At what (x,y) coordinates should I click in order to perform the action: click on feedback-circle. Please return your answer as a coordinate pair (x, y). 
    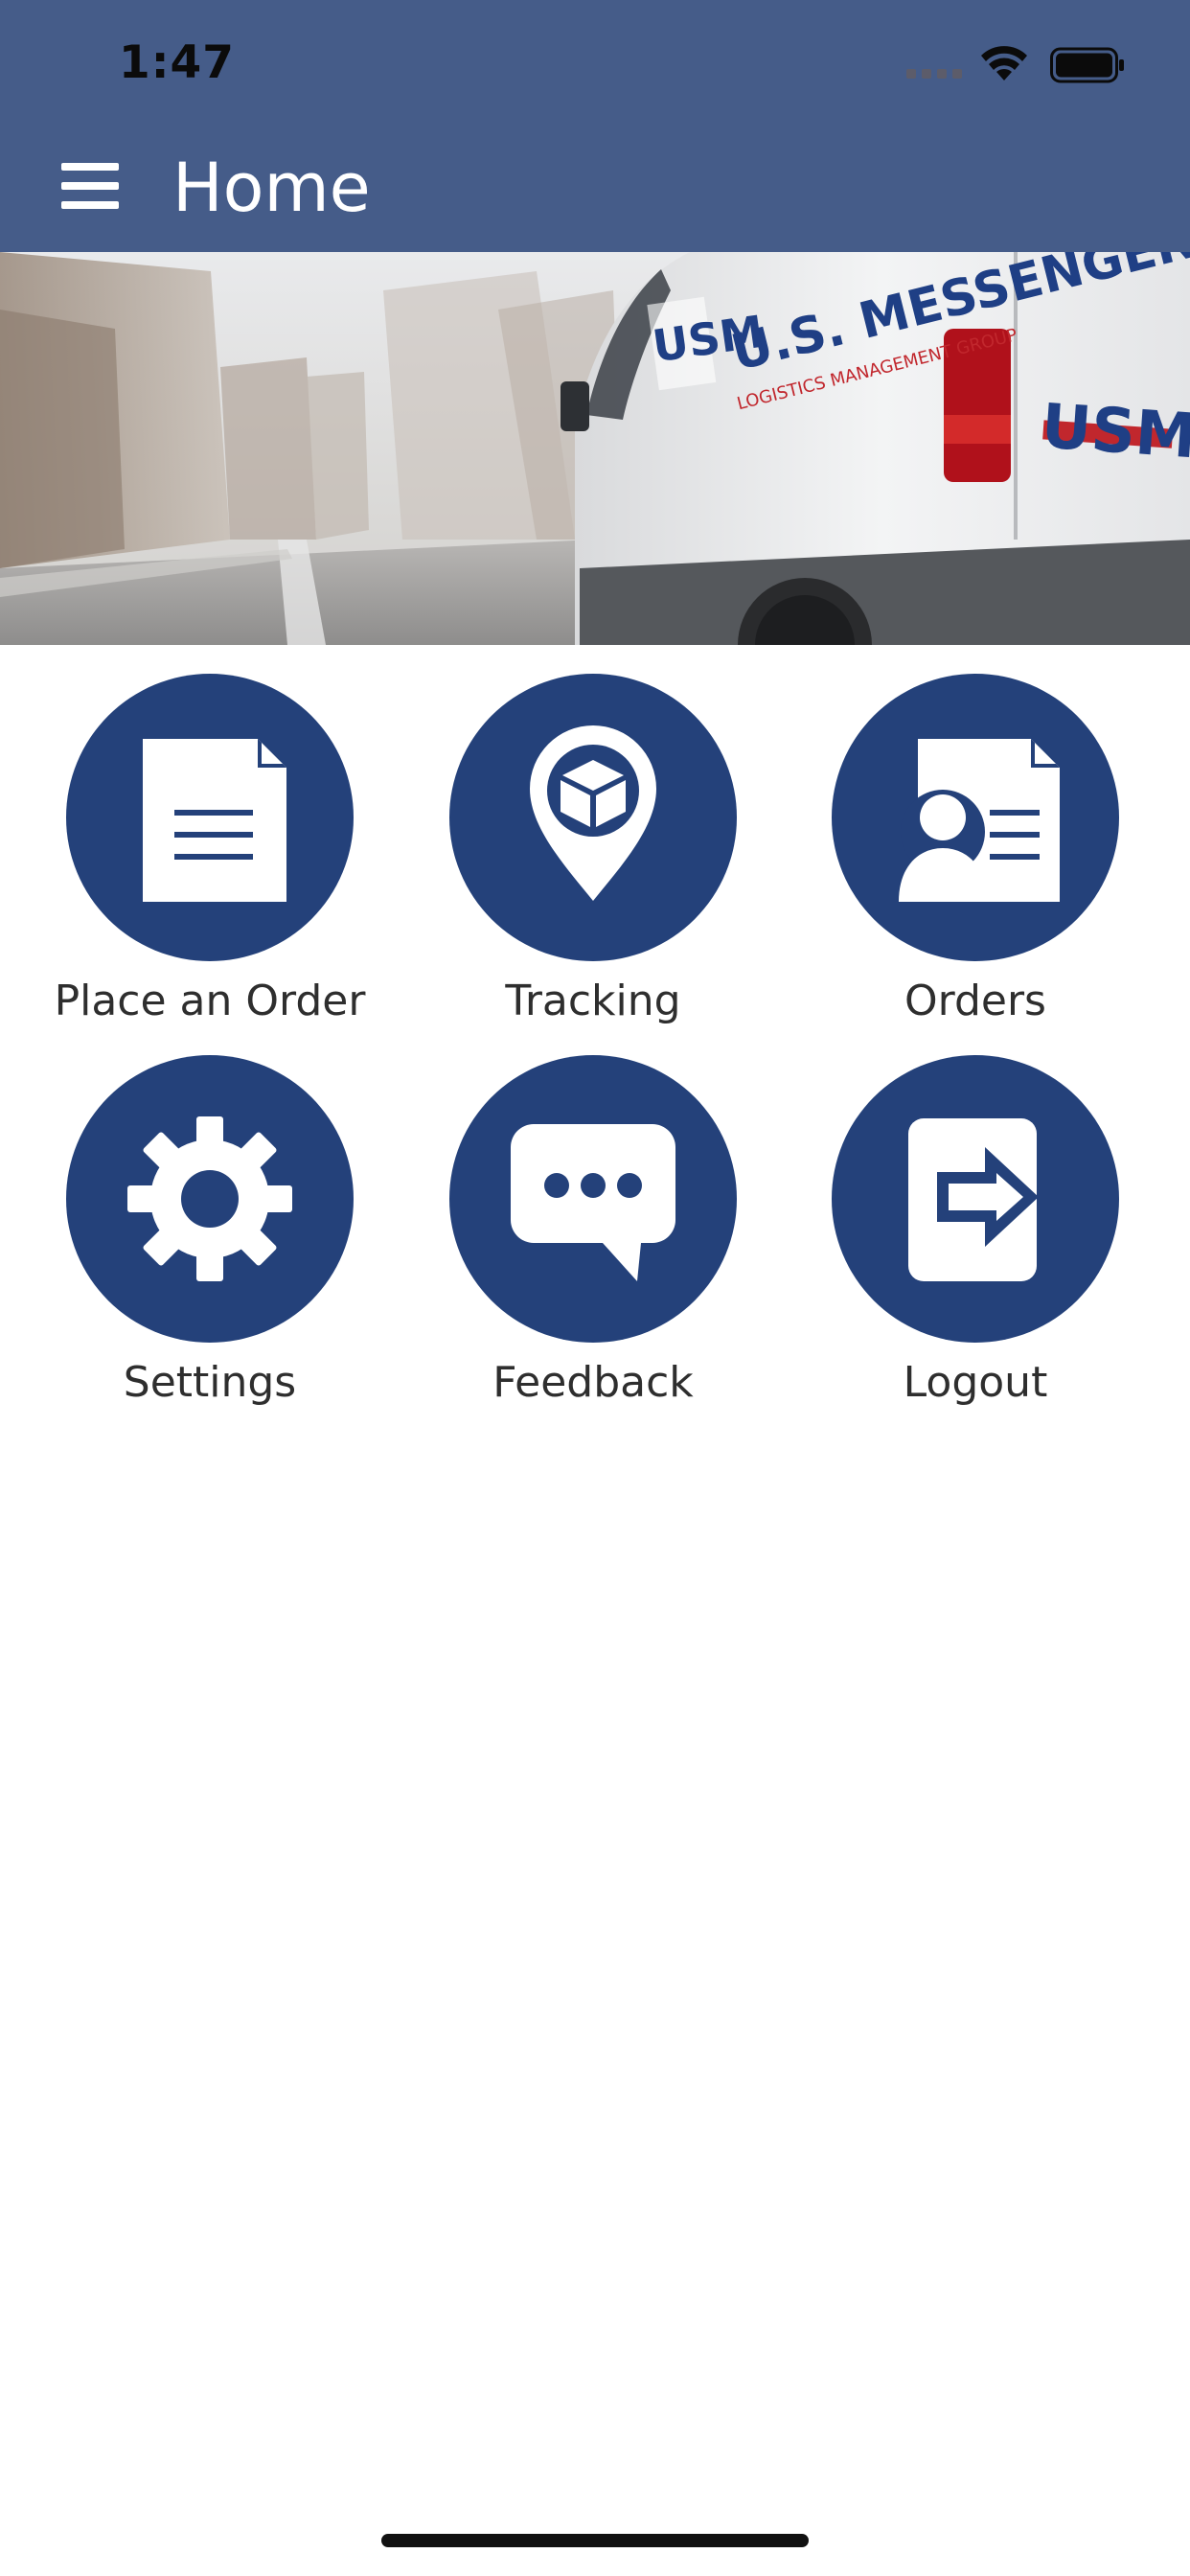
    Looking at the image, I should click on (593, 1199).